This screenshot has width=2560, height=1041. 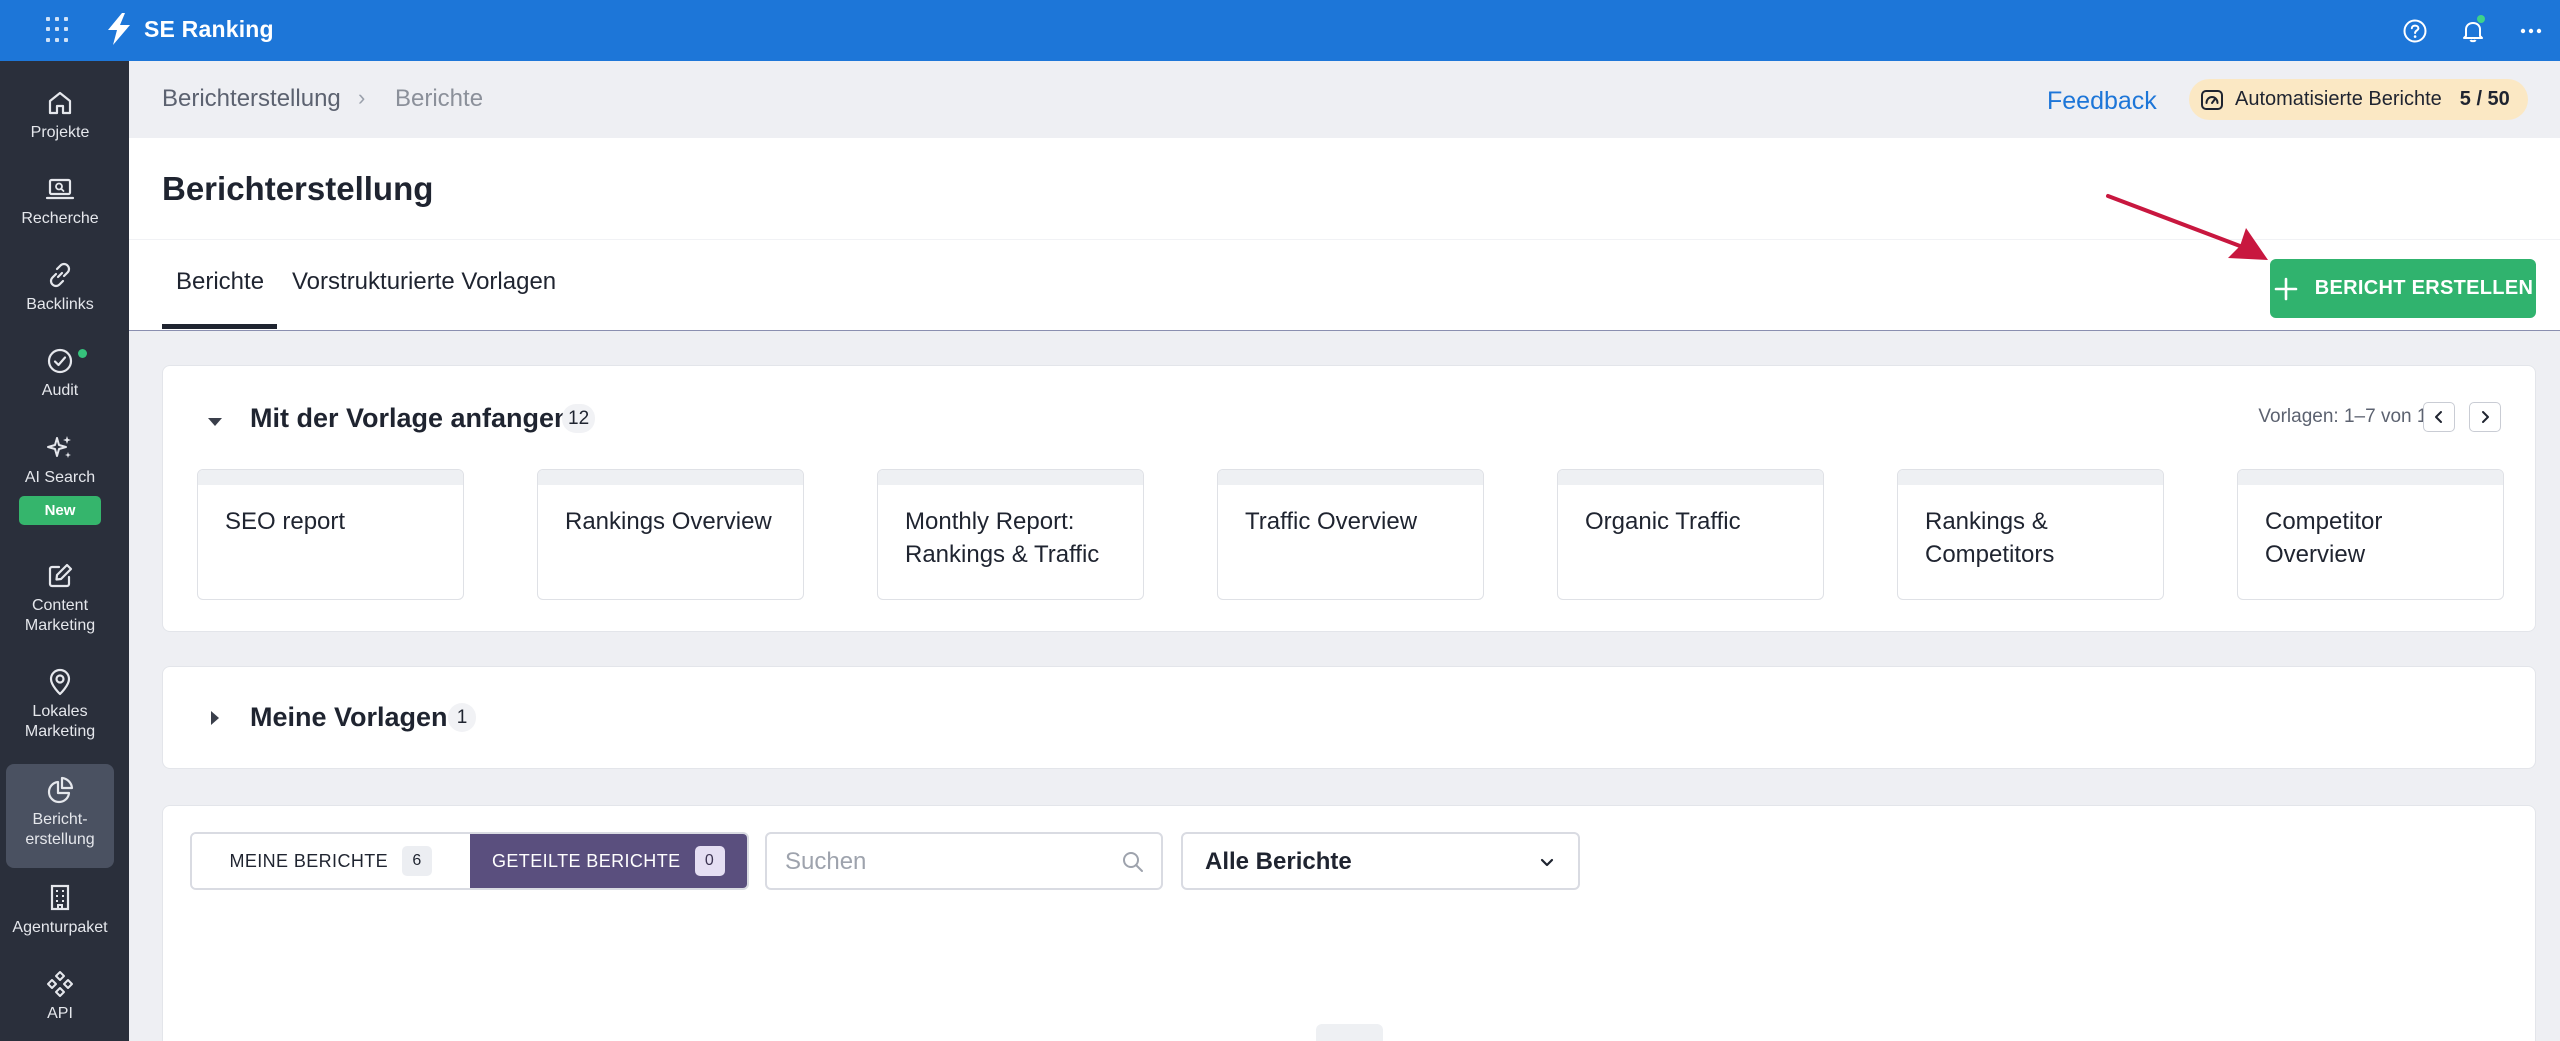 What do you see at coordinates (60, 218) in the screenshot?
I see `sidebar-label: Recherche` at bounding box center [60, 218].